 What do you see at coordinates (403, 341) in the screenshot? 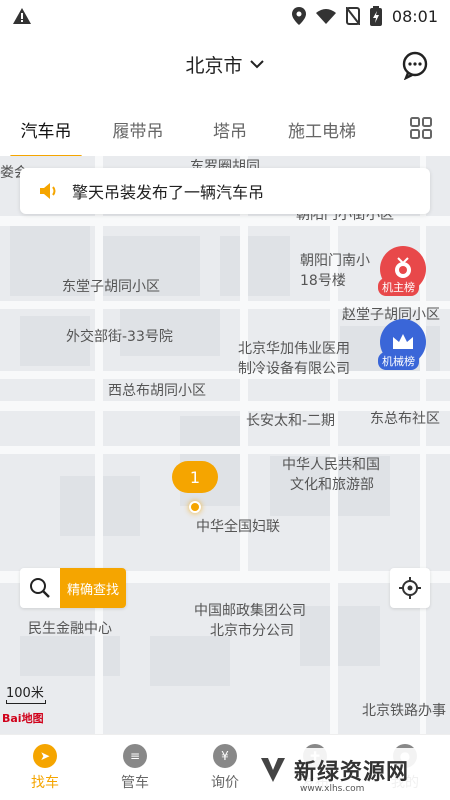
I see `crown-icon` at bounding box center [403, 341].